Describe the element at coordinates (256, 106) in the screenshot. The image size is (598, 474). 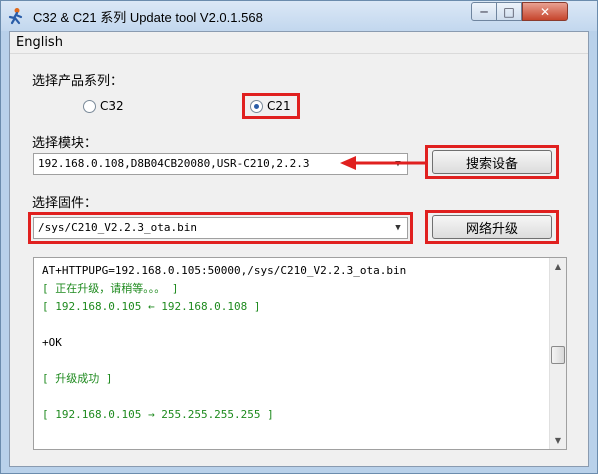
I see `radio-c21-circle` at that location.